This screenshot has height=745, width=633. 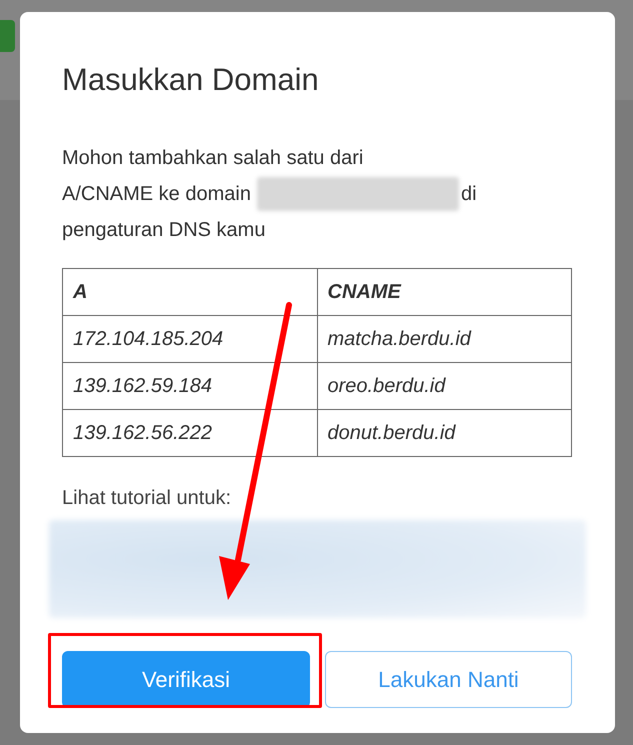 What do you see at coordinates (444, 386) in the screenshot?
I see `table-cell: oreo.berdu.id` at bounding box center [444, 386].